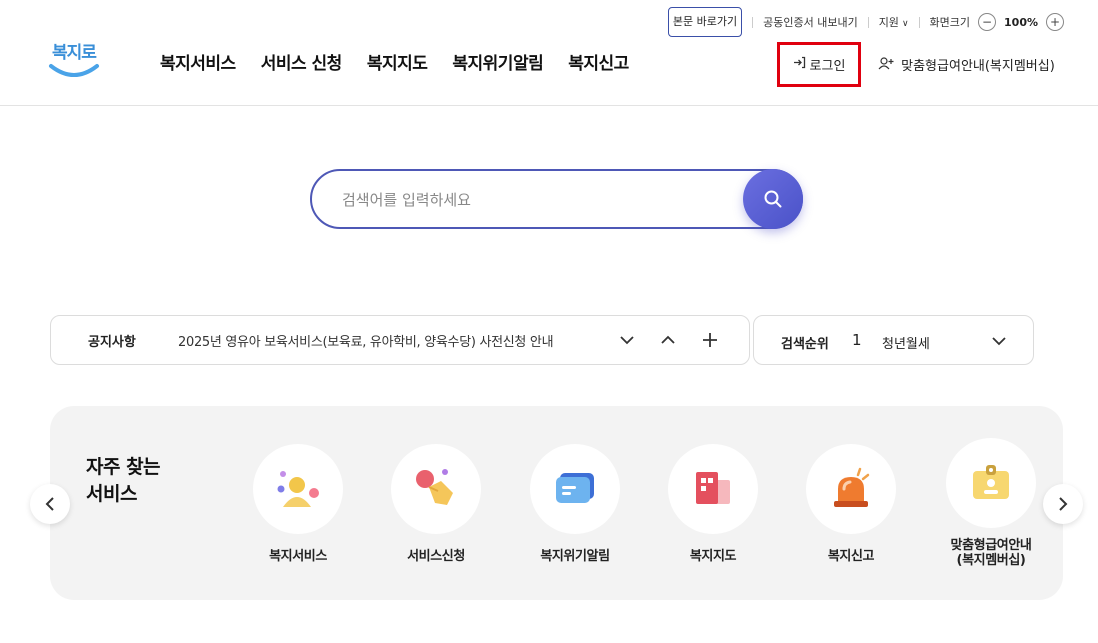  What do you see at coordinates (436, 489) in the screenshot?
I see `hand-icon` at bounding box center [436, 489].